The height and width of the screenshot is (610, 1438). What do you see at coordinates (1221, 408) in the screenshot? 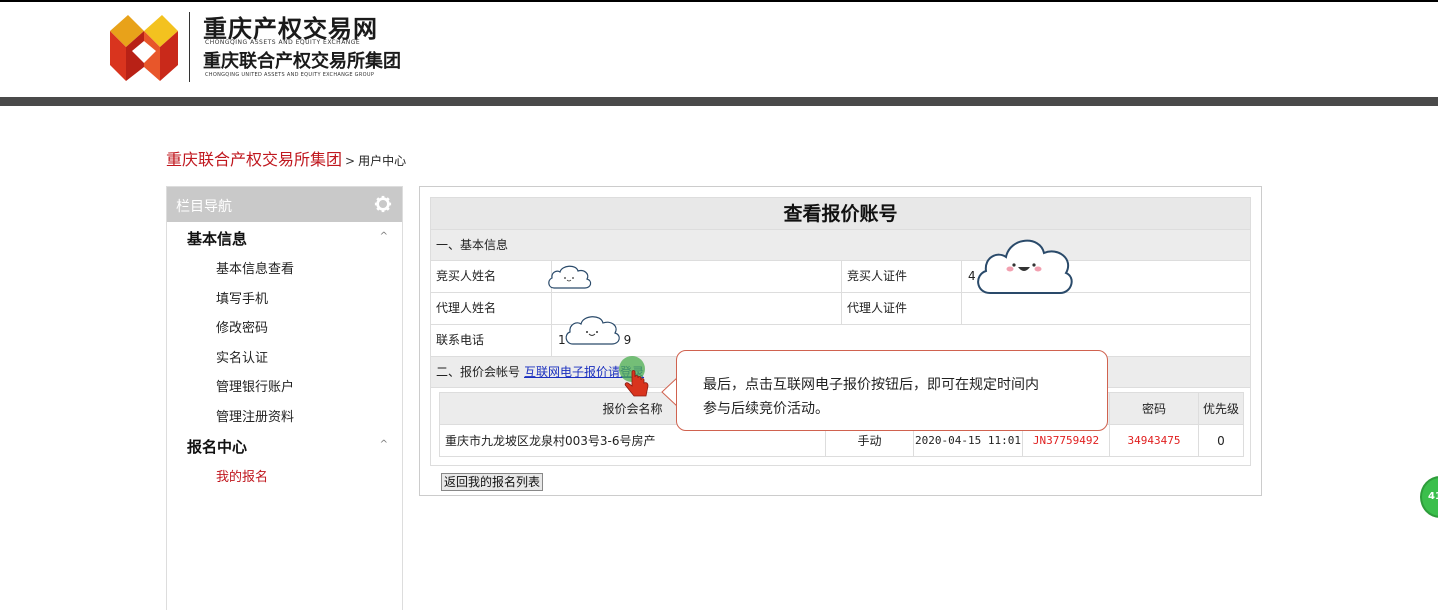
I see `col-header-priority: 优先级` at bounding box center [1221, 408].